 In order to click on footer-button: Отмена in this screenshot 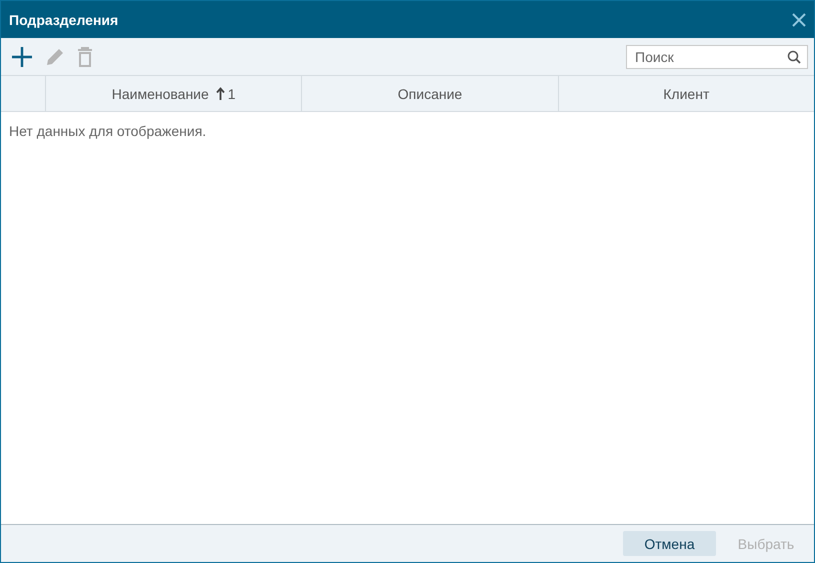, I will do `click(669, 543)`.